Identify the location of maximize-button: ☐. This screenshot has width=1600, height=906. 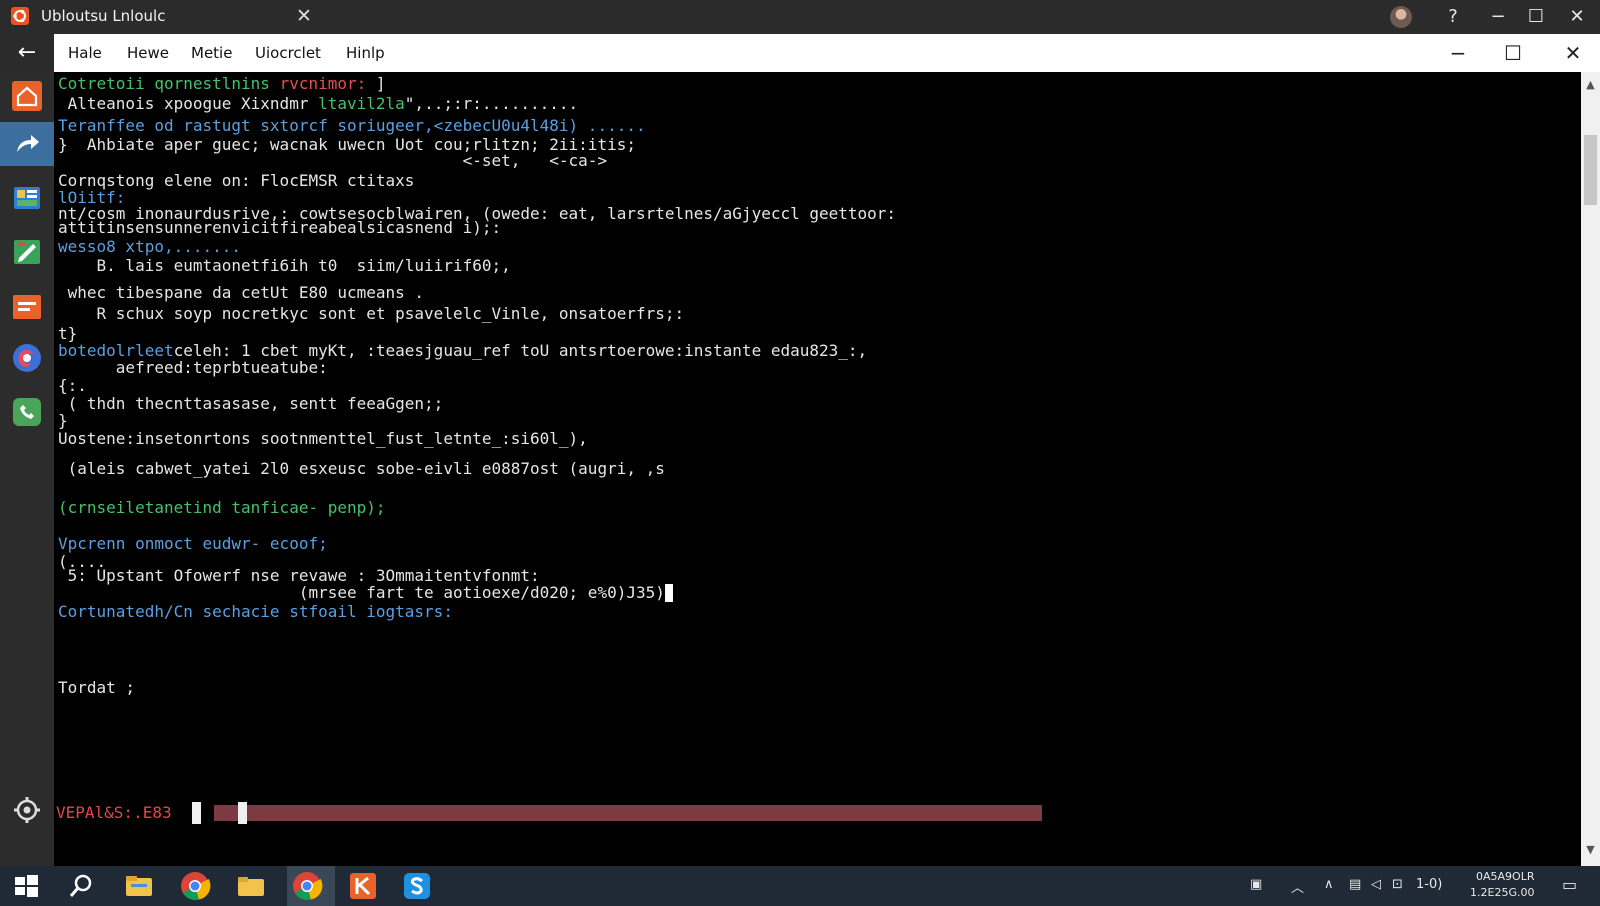
(1513, 53).